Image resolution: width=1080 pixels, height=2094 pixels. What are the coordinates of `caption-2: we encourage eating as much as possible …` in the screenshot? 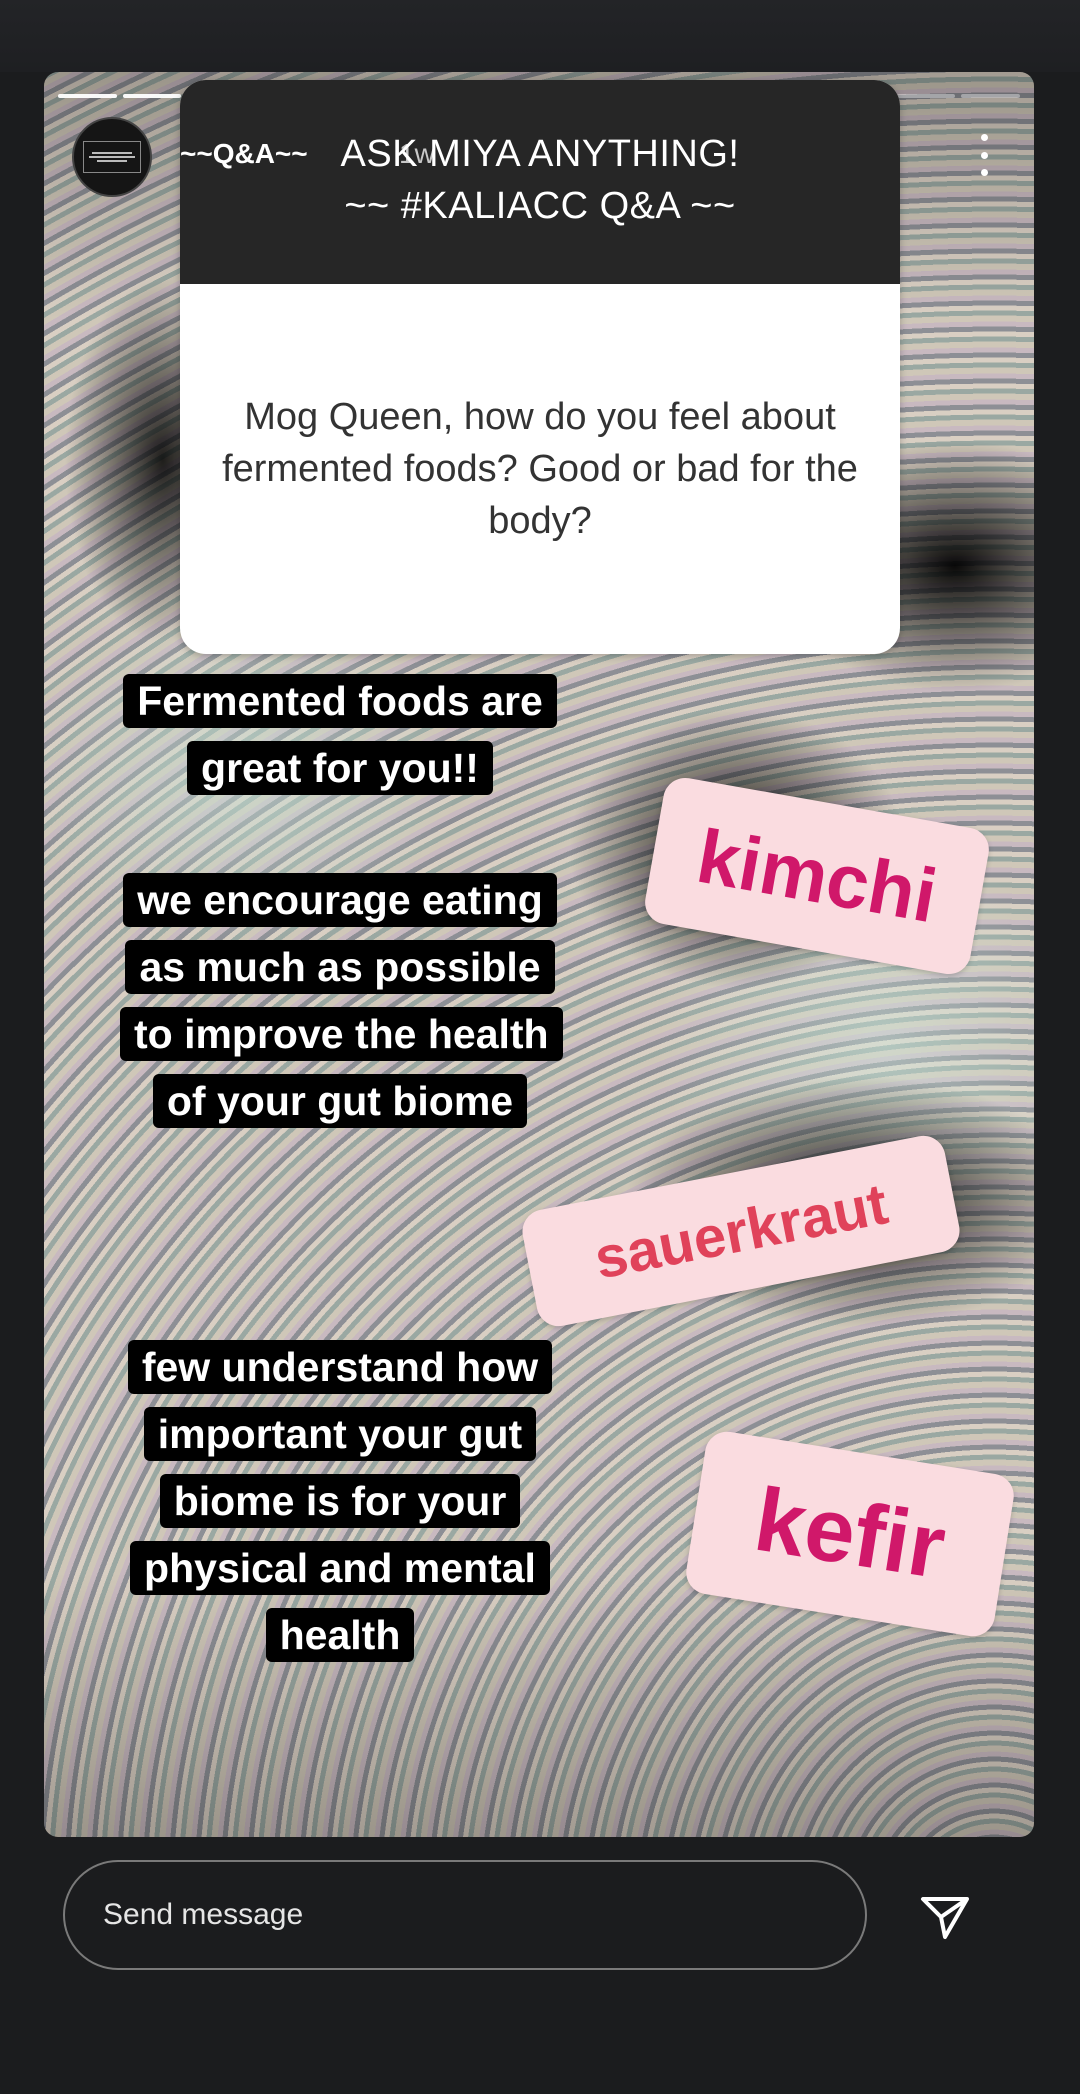 It's located at (341, 1001).